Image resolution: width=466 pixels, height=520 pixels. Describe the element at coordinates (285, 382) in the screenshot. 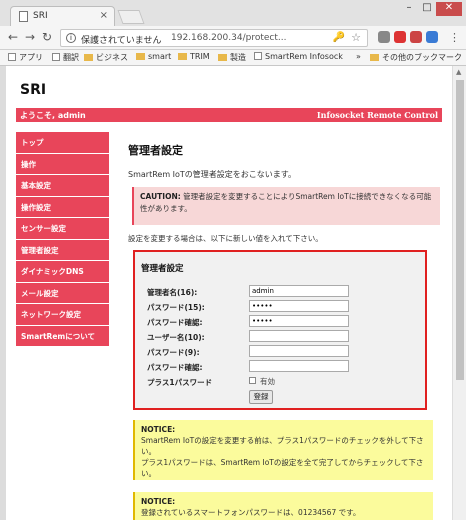

I see `form-row-plus1: プラス1パスワード 有効` at that location.